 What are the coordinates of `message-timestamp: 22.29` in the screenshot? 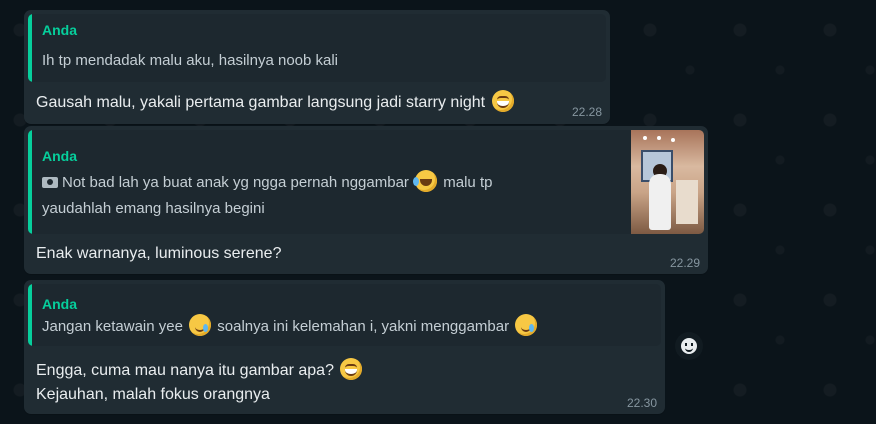 It's located at (684, 263).